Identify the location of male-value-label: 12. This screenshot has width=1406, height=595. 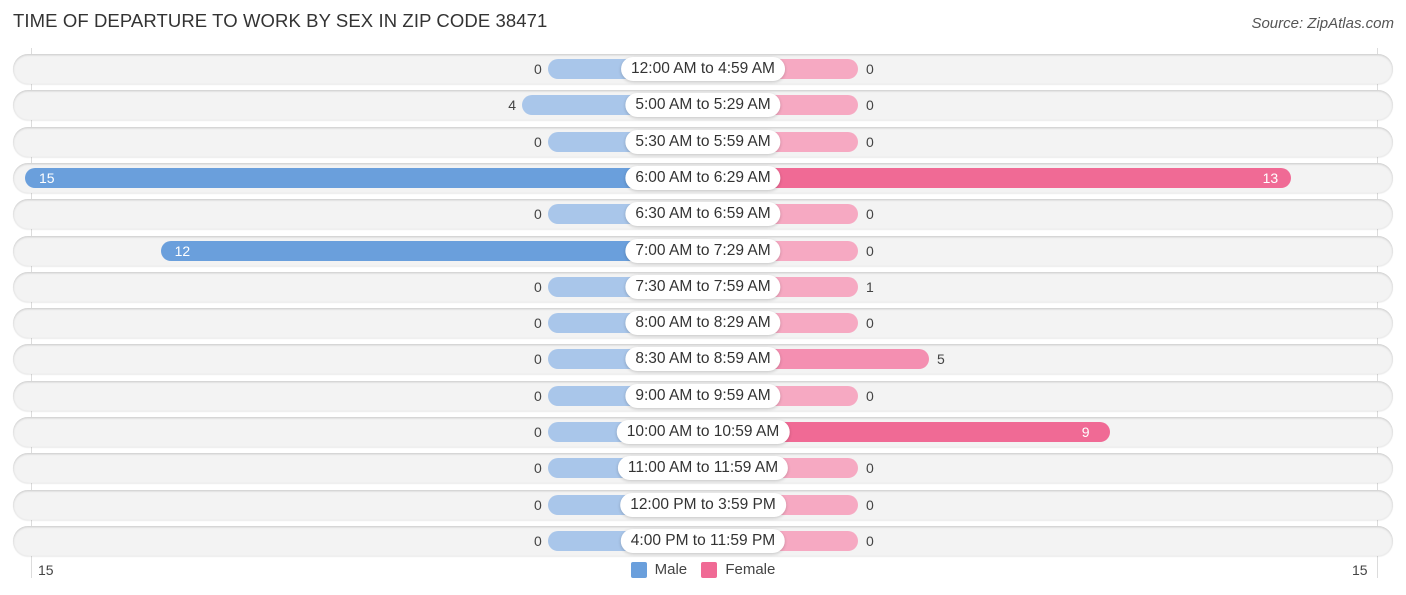
(182, 250).